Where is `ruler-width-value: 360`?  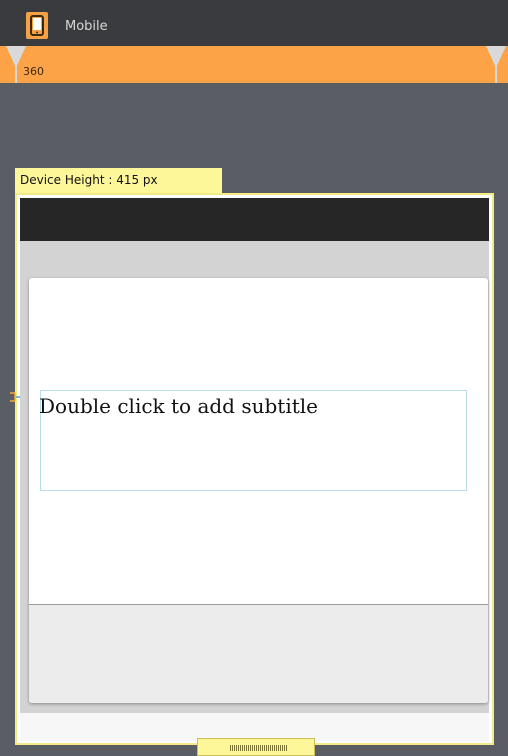
ruler-width-value: 360 is located at coordinates (33, 71).